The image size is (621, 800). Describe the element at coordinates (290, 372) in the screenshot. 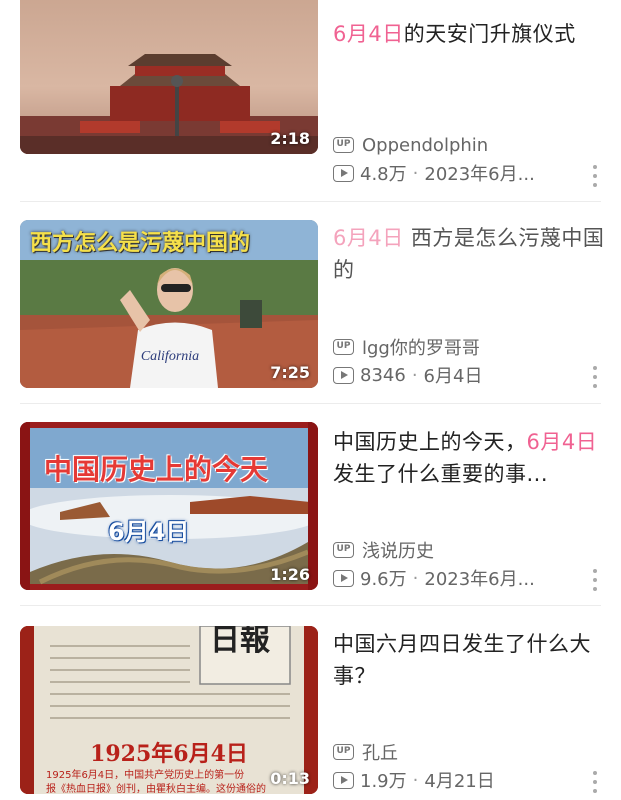

I see `video-duration: 7:25` at that location.